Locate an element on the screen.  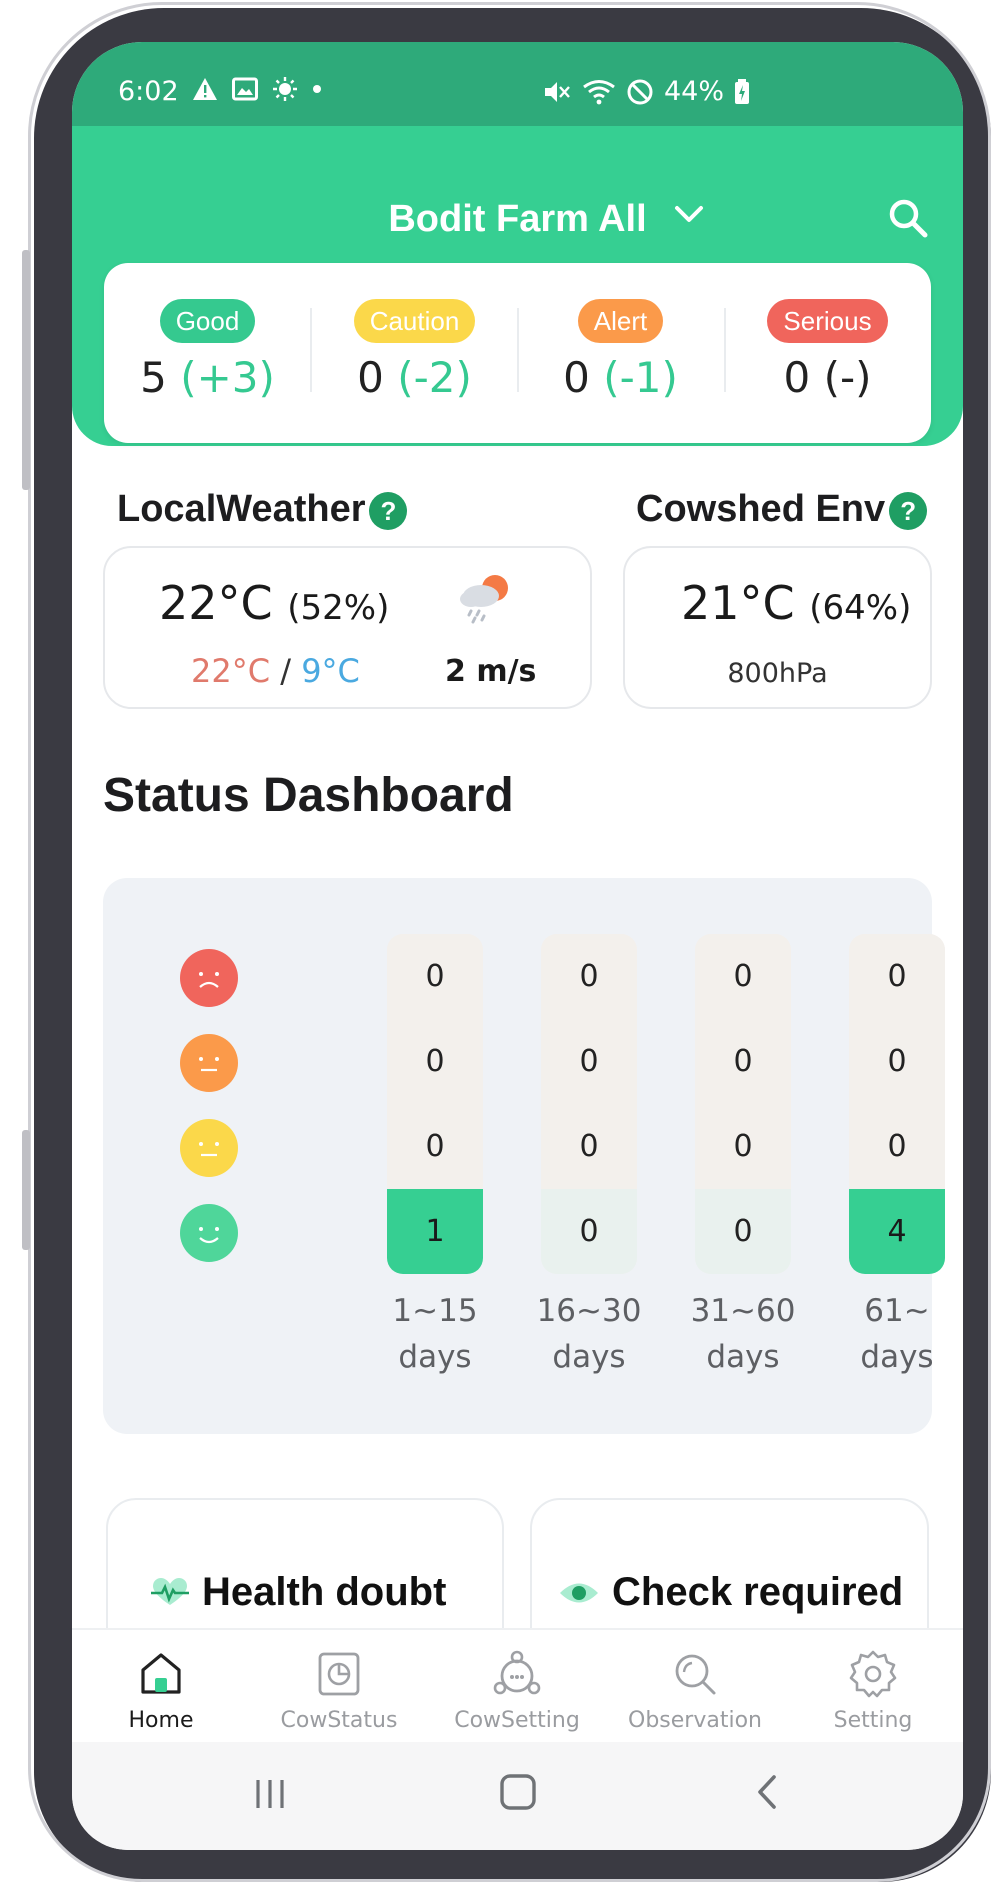
cowshed-humidity: (64%) is located at coordinates (860, 608).